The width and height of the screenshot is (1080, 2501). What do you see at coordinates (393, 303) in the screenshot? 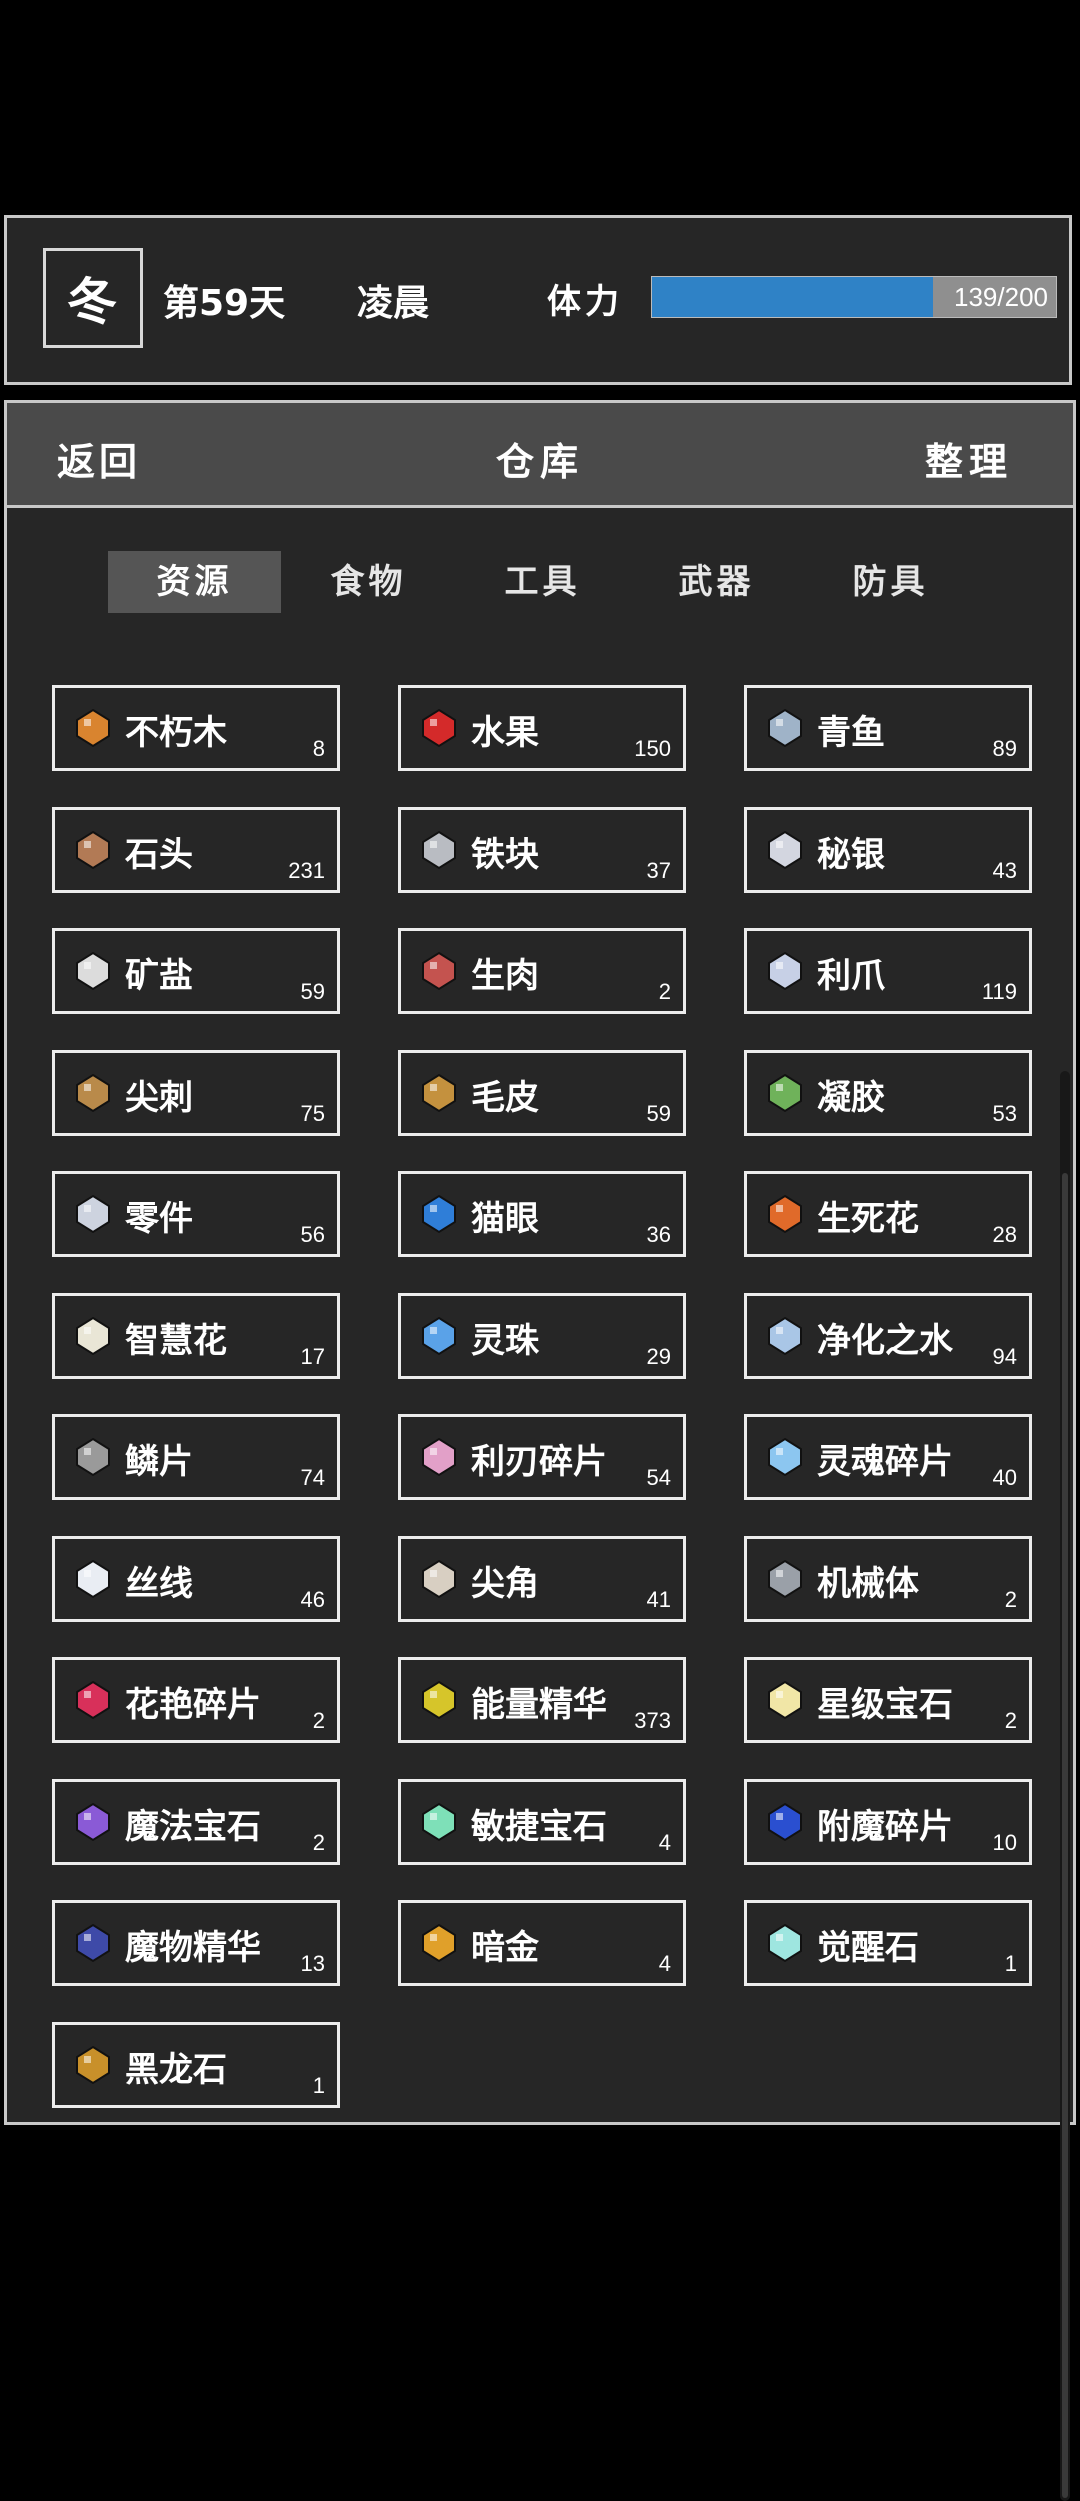
I see `time-of-day: 凌晨` at bounding box center [393, 303].